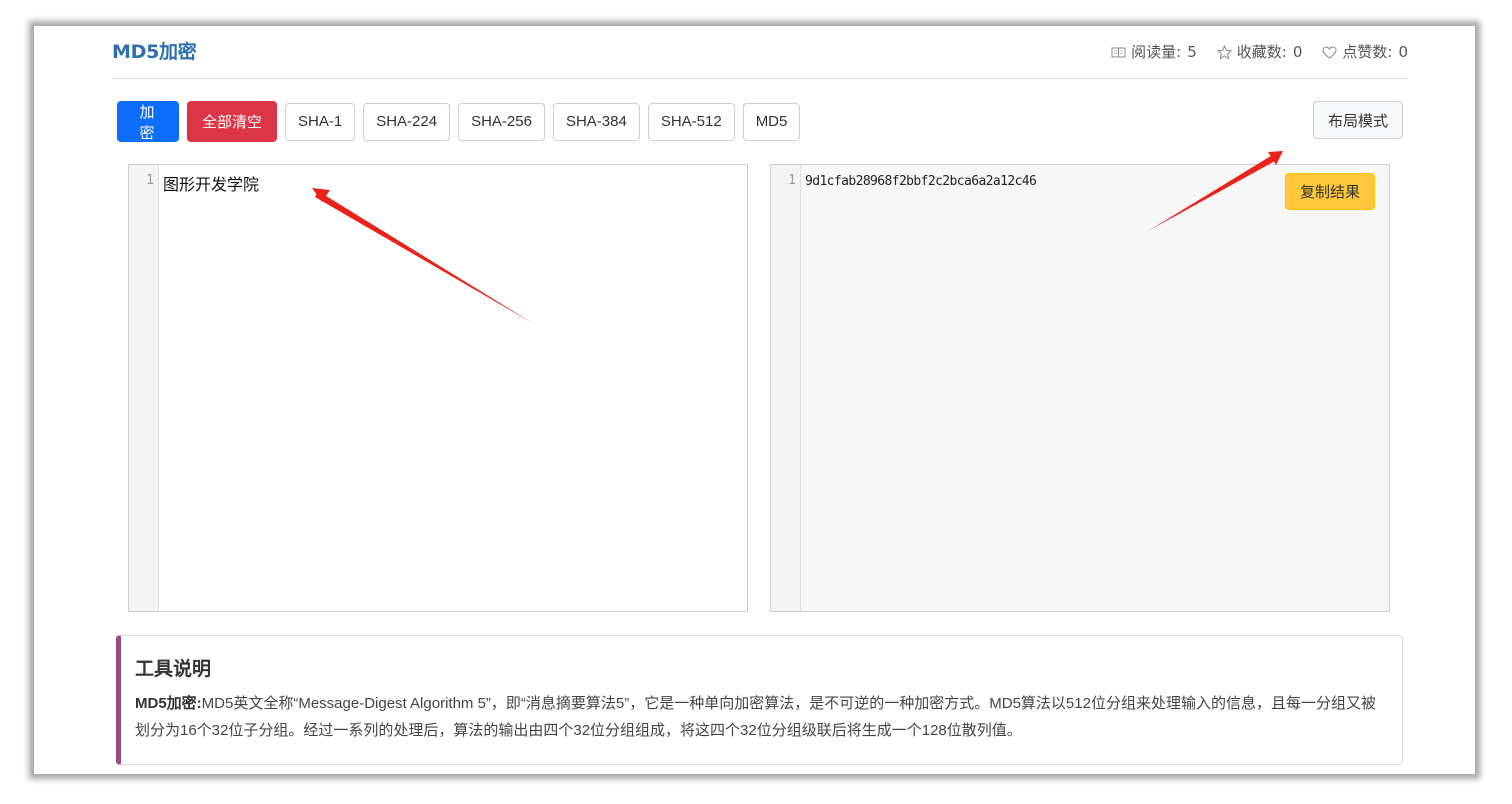  I want to click on clear-all-button: 全部清空, so click(232, 121).